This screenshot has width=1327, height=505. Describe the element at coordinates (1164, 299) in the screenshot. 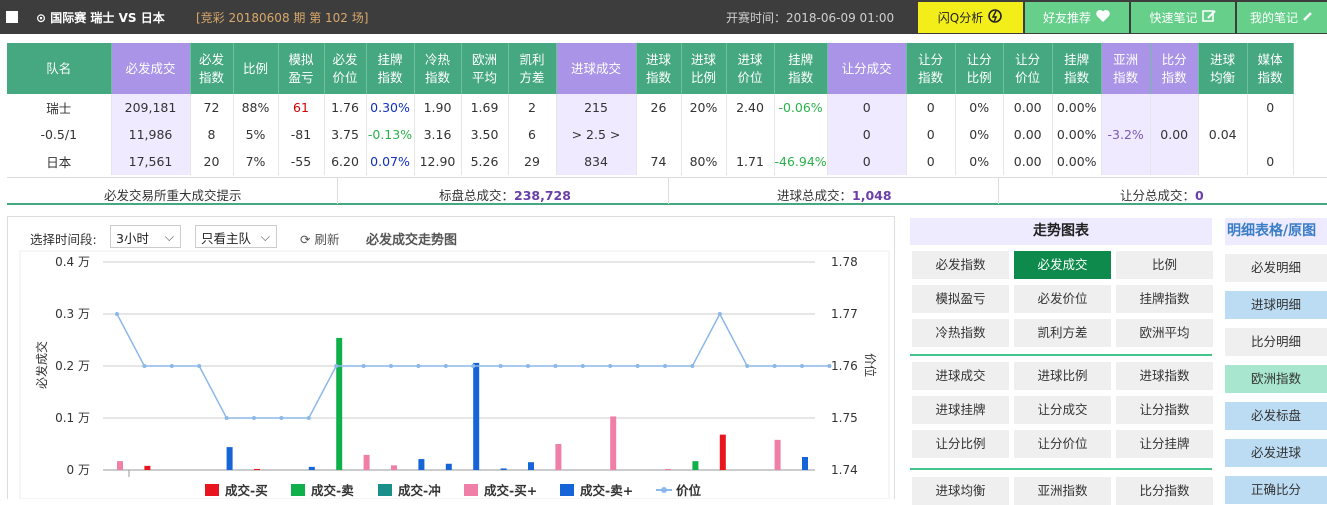

I see `trend-chart-button: 挂牌指数` at that location.